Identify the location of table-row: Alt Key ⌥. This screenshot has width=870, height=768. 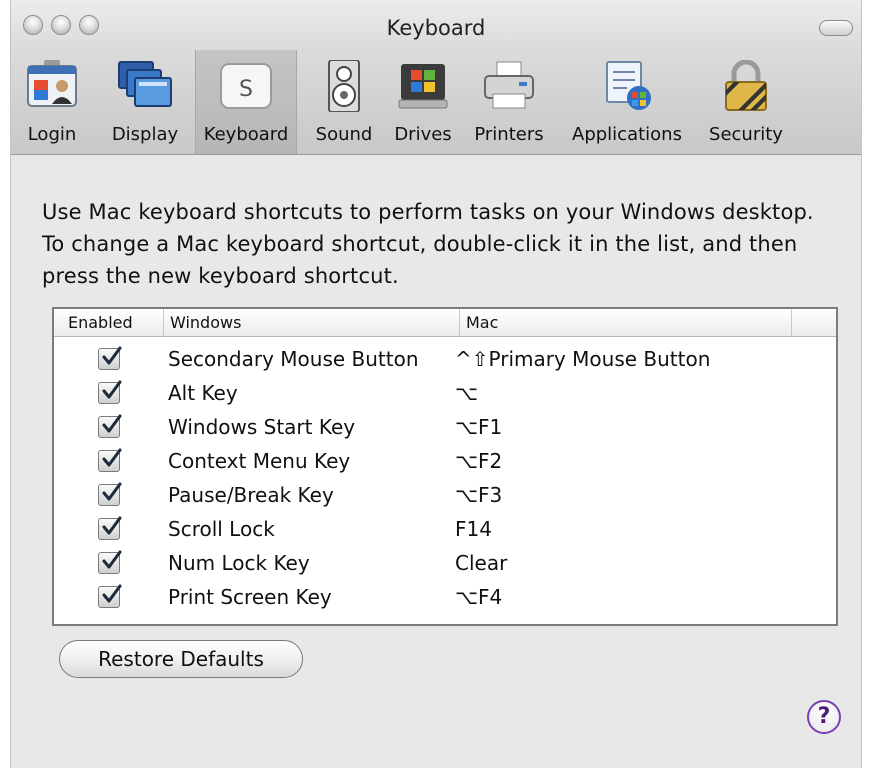
(445, 394).